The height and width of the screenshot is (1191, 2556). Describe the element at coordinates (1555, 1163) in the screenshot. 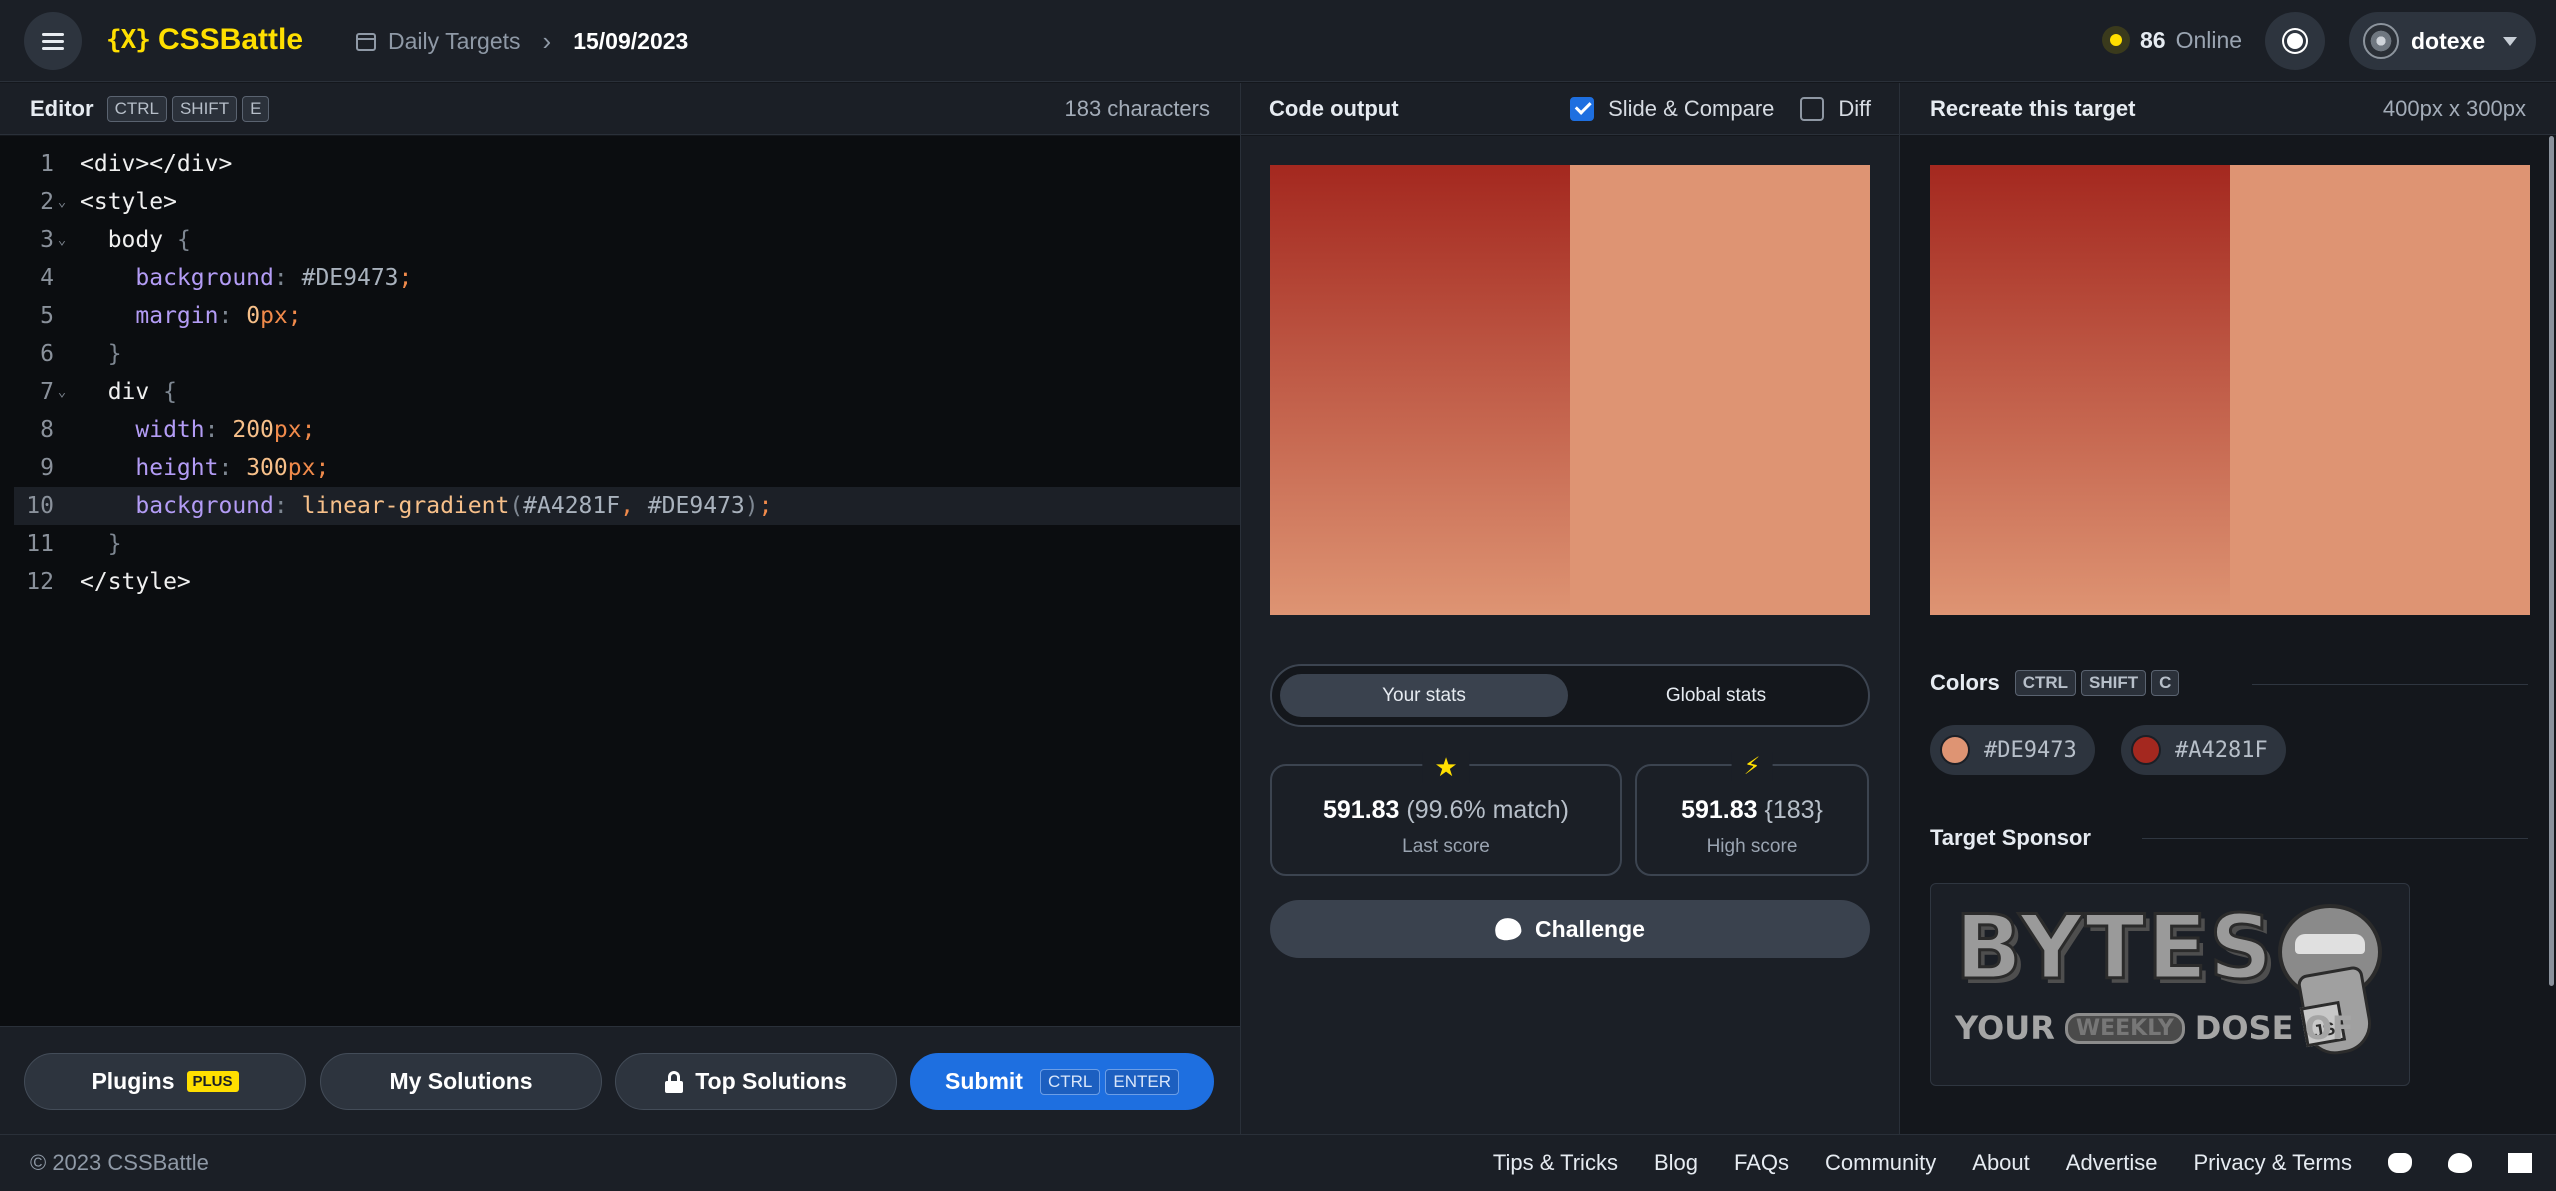

I see `footer-link-tips: Tips & Tricks` at that location.